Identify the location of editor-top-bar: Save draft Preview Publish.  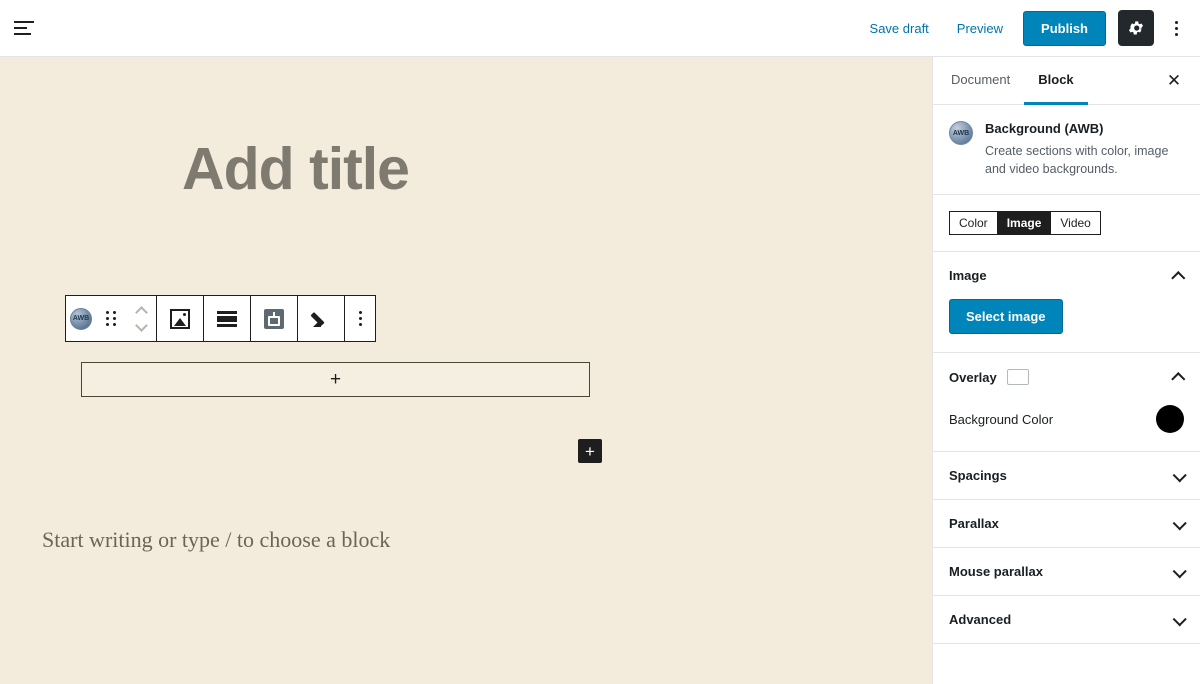
(600, 28).